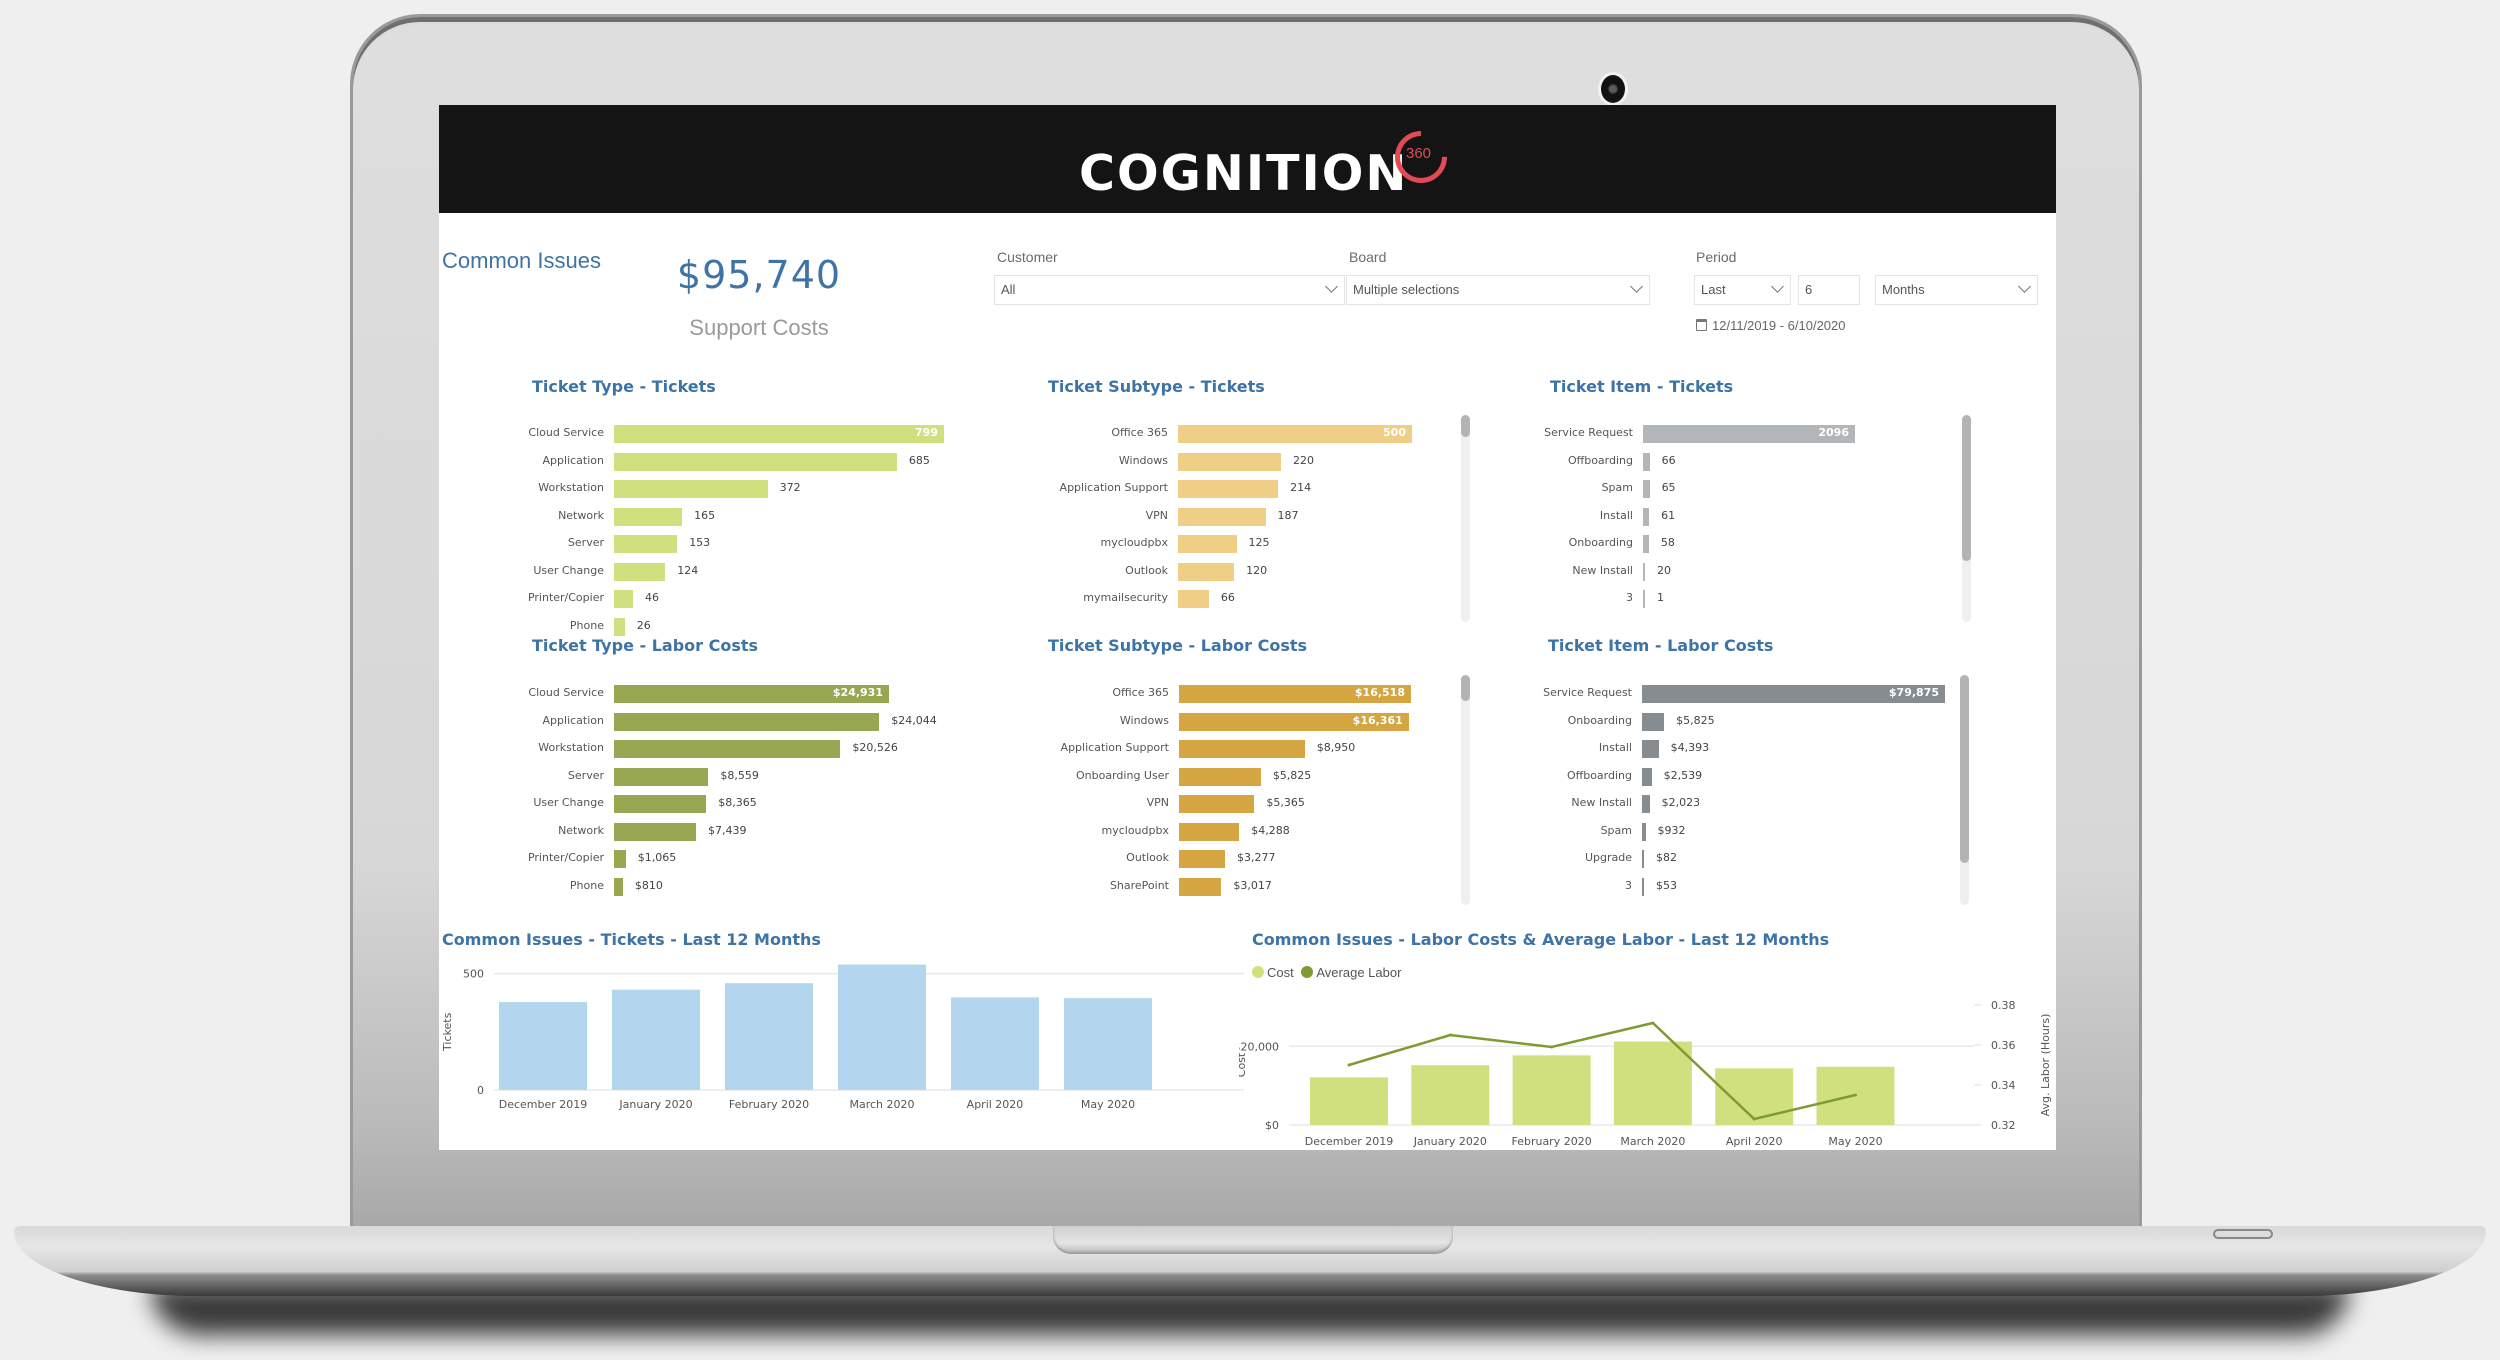 The image size is (2500, 1360). I want to click on bar-row: Printer/Copier 46, so click(689, 599).